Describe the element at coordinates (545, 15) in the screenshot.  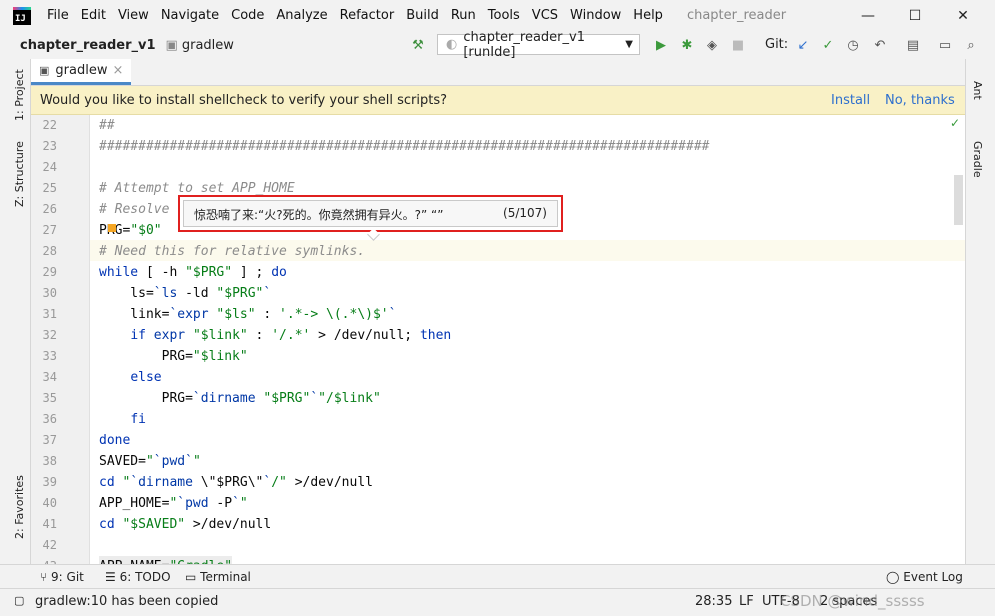
I see `menu-vcs: VCS` at that location.